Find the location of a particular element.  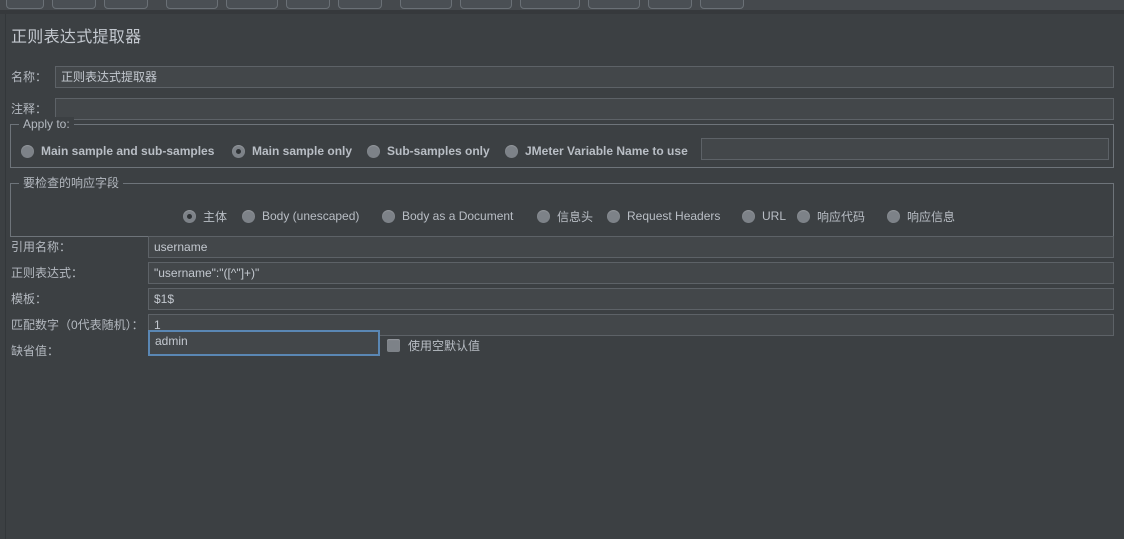

radio-label: Sub-samples only is located at coordinates (438, 151).